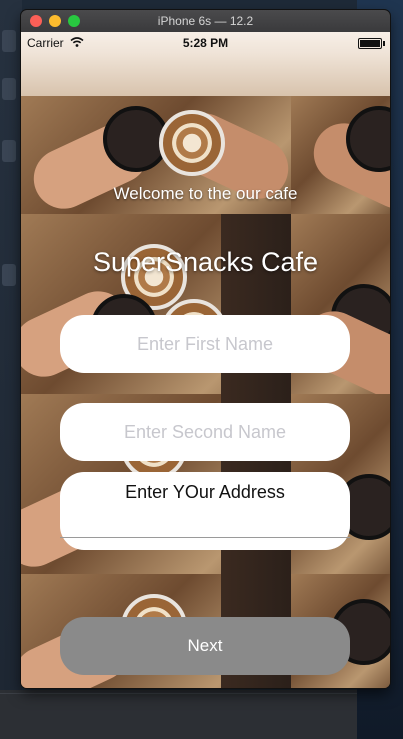  What do you see at coordinates (178, 693) in the screenshot?
I see `divider` at bounding box center [178, 693].